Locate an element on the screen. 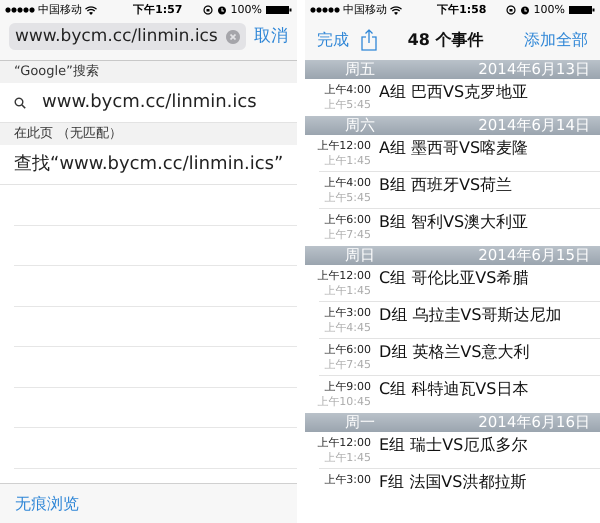 Image resolution: width=600 pixels, height=523 pixels. address-field: www.bycm.cc/linmin.ics is located at coordinates (127, 36).